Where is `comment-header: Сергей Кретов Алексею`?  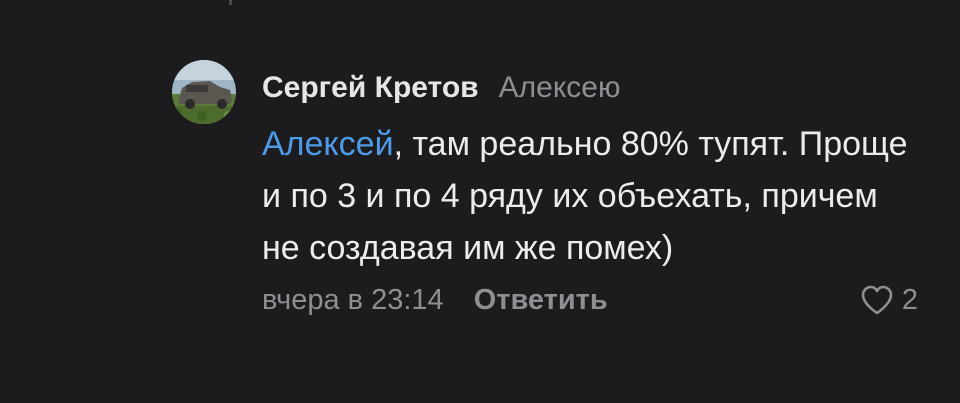 comment-header: Сергей Кретов Алексею is located at coordinates (597, 88).